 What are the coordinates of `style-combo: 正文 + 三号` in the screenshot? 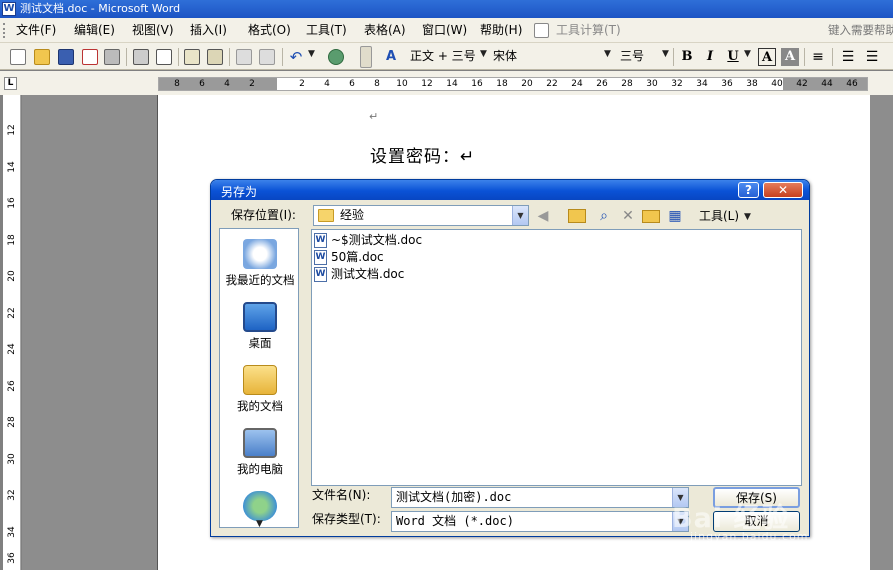 It's located at (443, 56).